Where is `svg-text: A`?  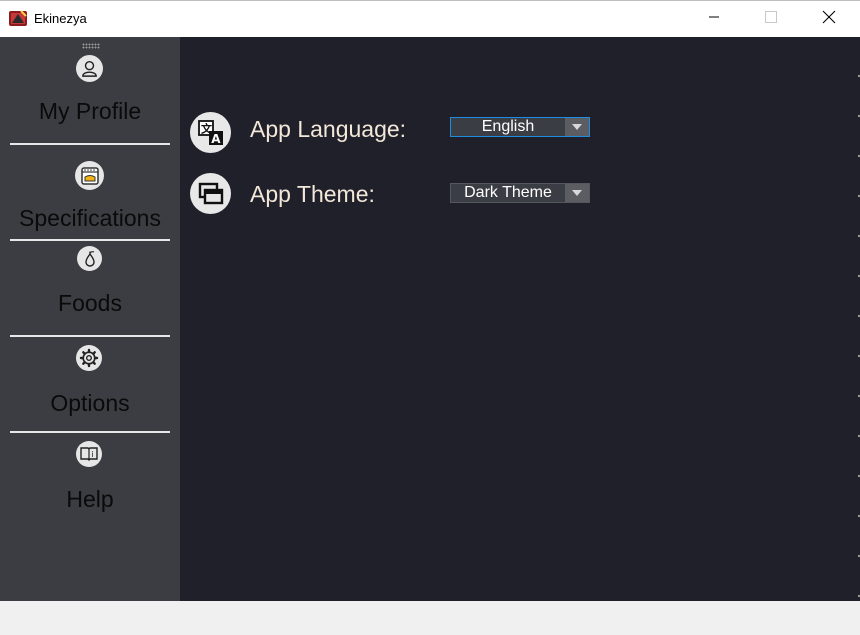 svg-text: A is located at coordinates (216, 139).